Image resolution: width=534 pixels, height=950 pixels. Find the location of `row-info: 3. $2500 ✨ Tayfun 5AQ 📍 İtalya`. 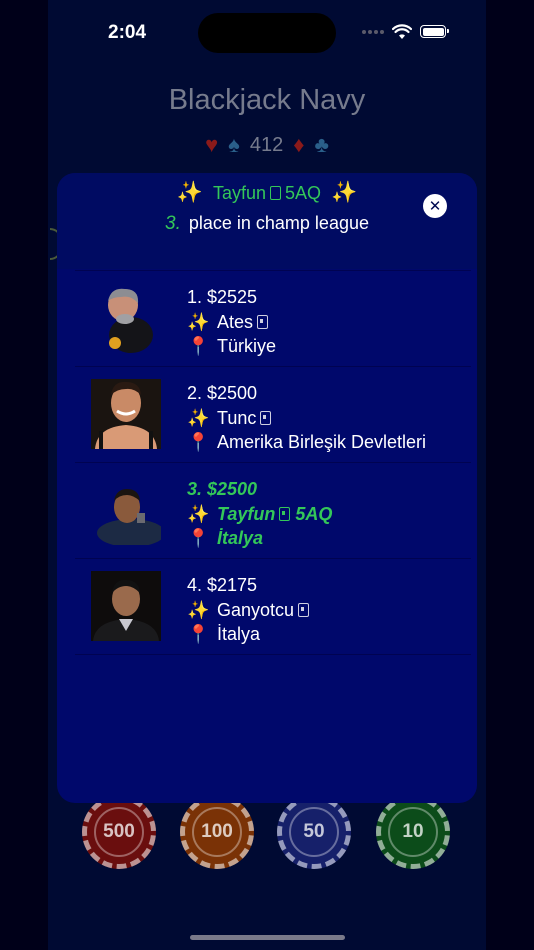

row-info: 3. $2500 ✨ Tayfun 5AQ 📍 İtalya is located at coordinates (259, 514).